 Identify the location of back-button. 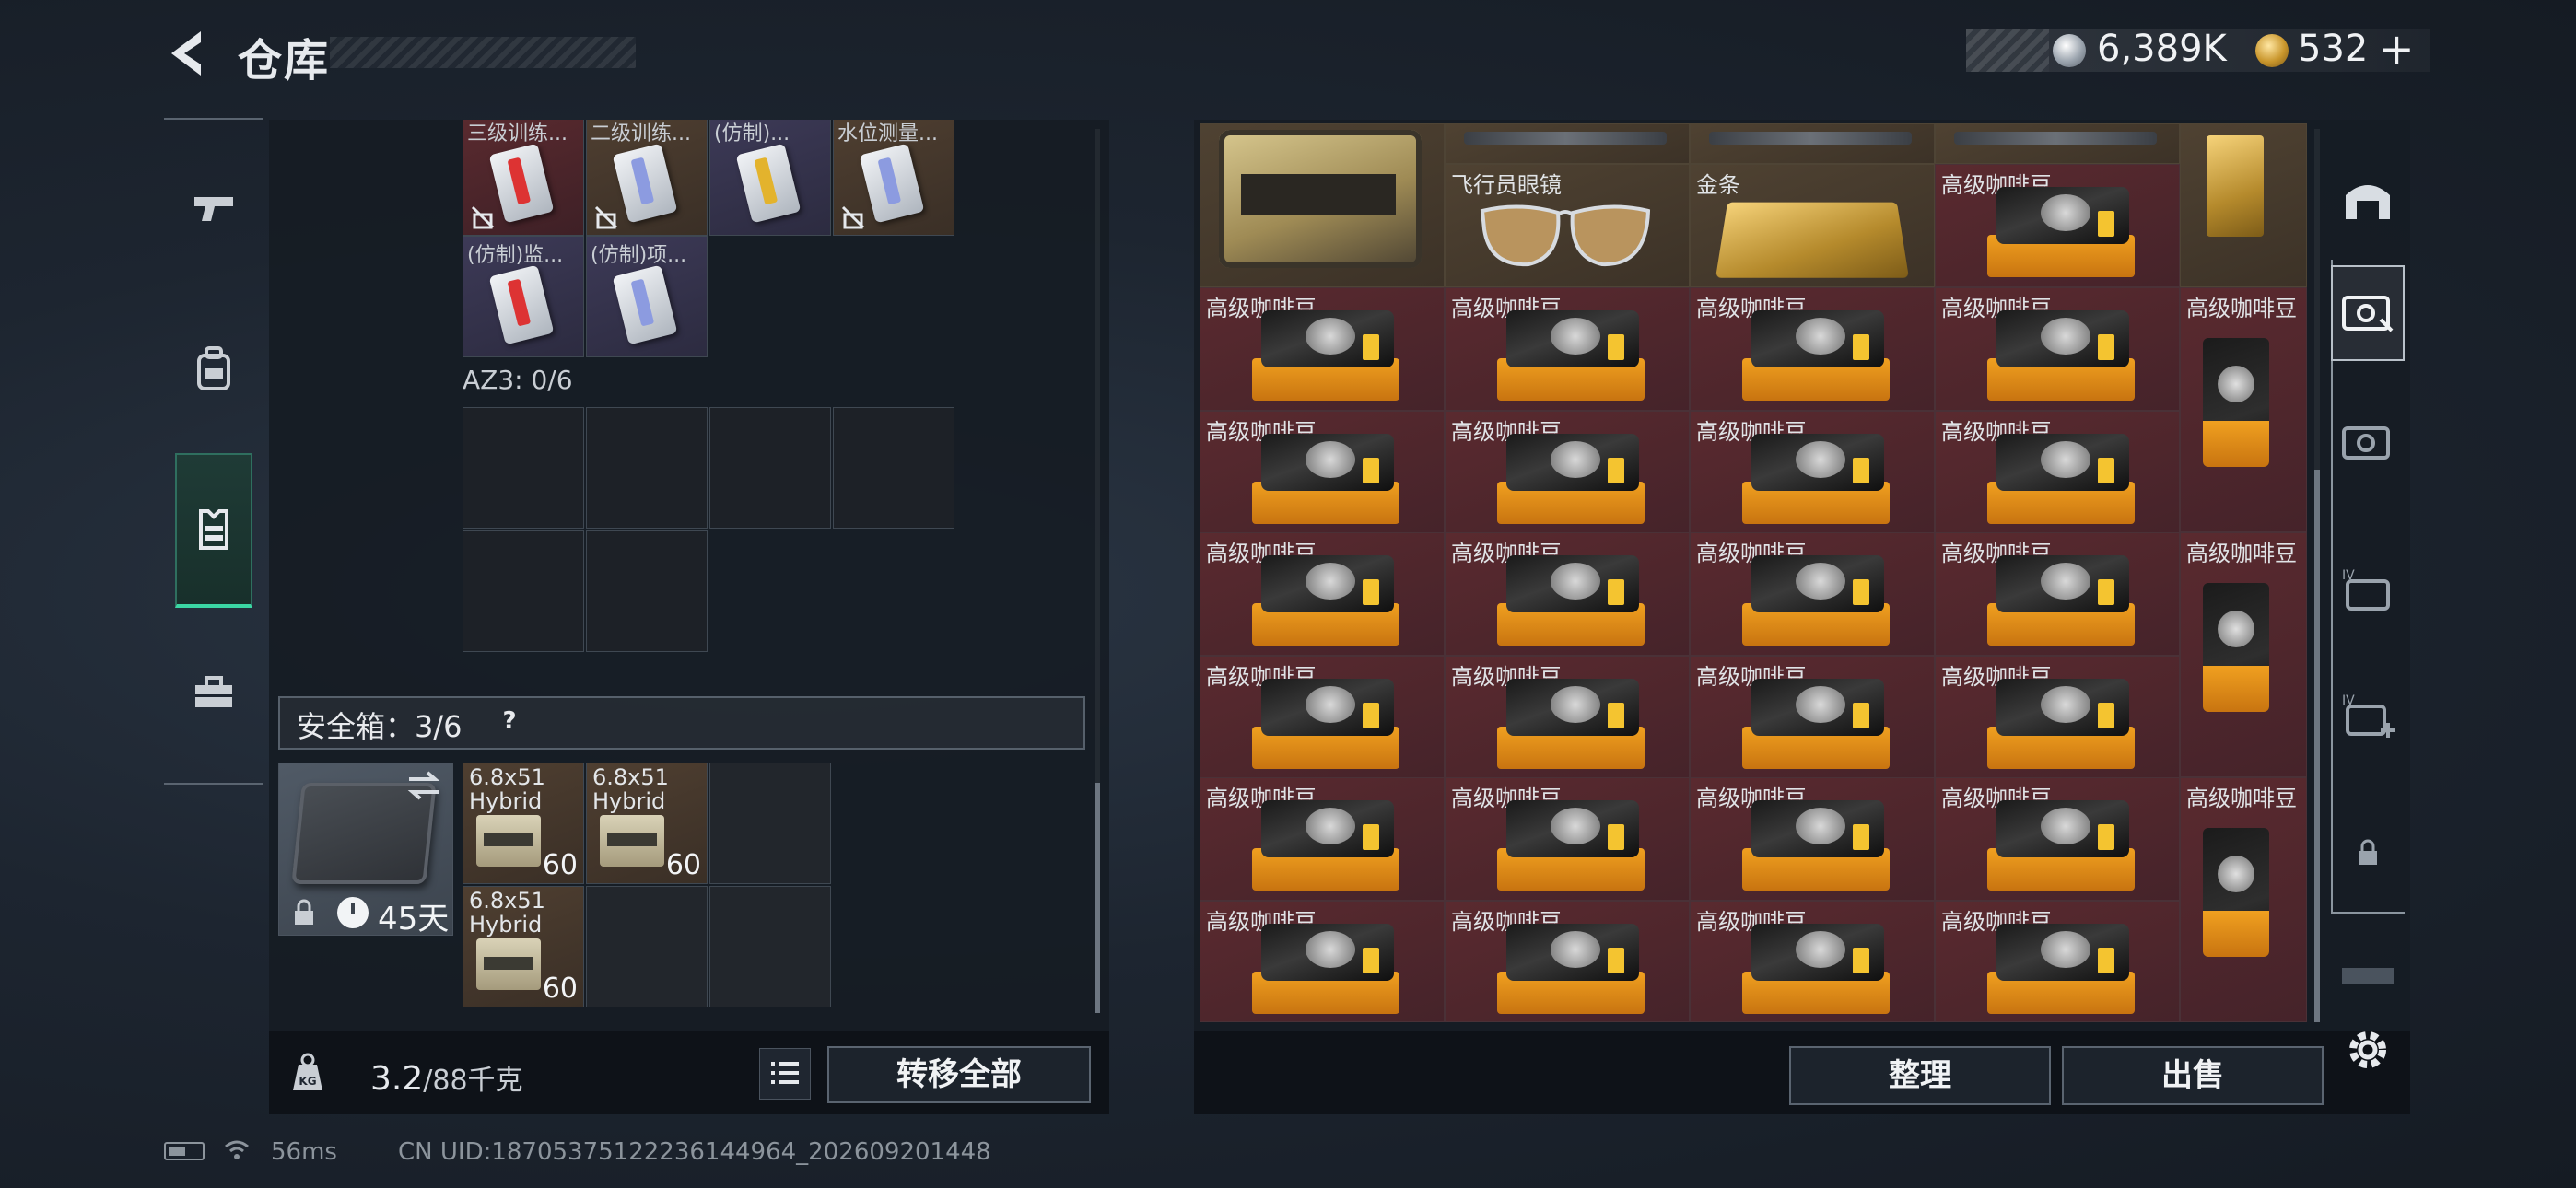
(187, 53).